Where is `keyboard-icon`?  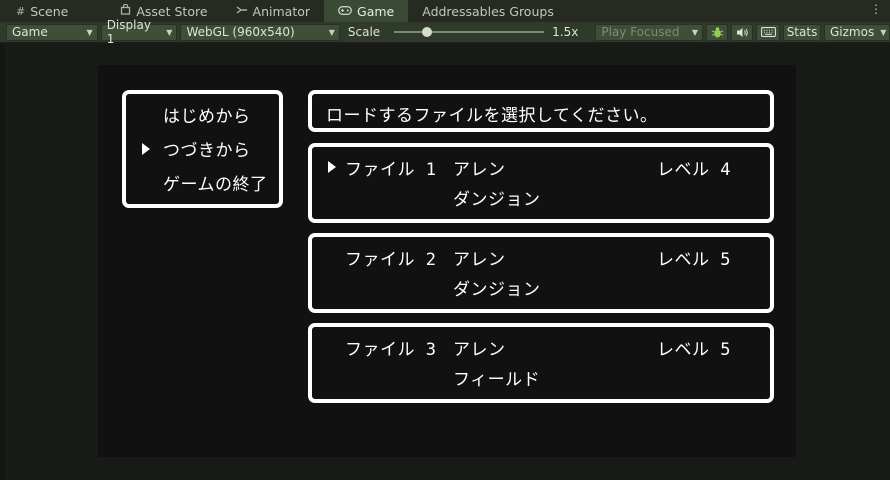
keyboard-icon is located at coordinates (768, 32).